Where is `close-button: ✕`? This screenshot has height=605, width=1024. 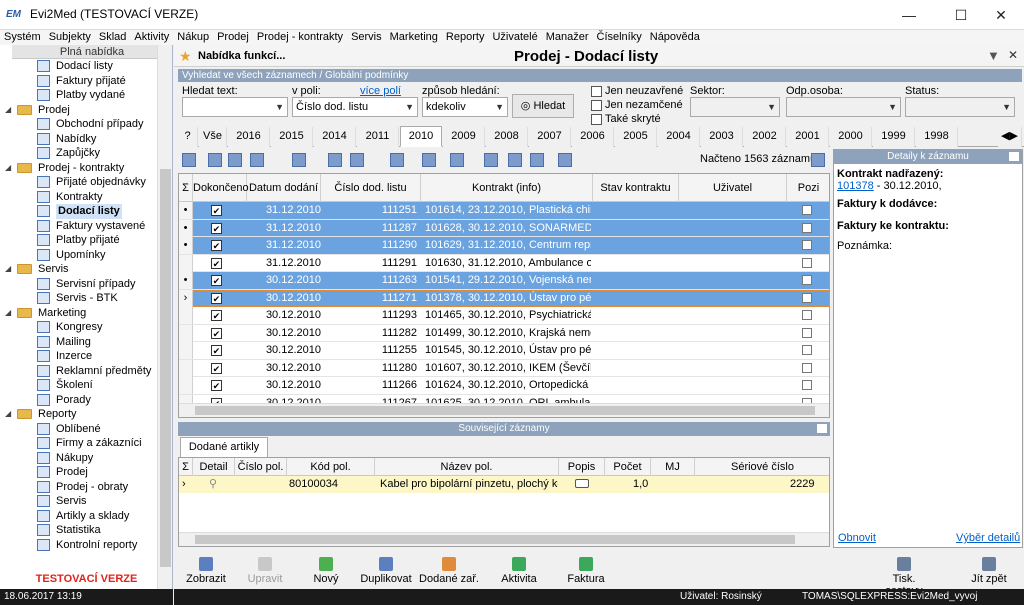
close-button: ✕ is located at coordinates (1001, 15).